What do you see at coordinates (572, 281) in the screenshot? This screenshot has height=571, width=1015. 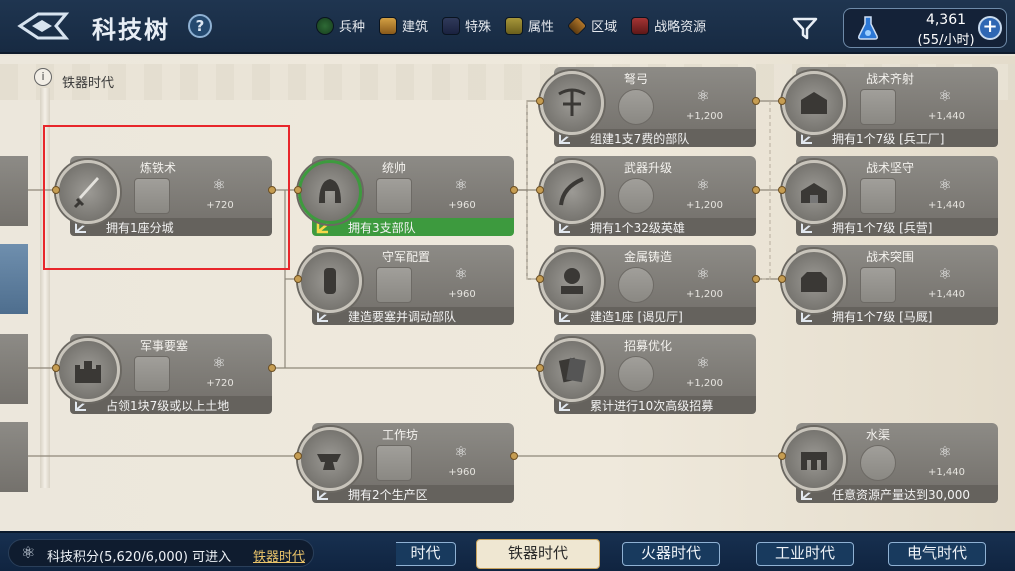 I see `statue-icon` at bounding box center [572, 281].